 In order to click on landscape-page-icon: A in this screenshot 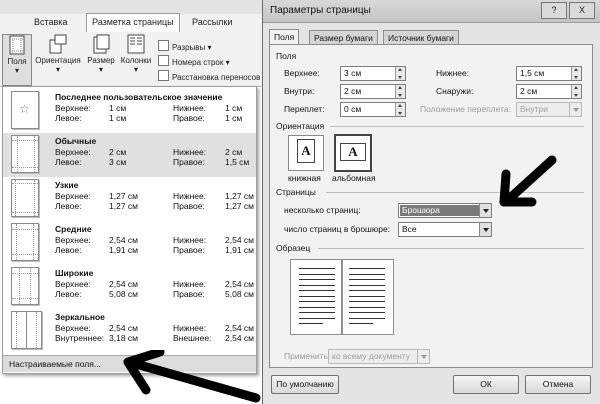, I will do `click(353, 152)`.